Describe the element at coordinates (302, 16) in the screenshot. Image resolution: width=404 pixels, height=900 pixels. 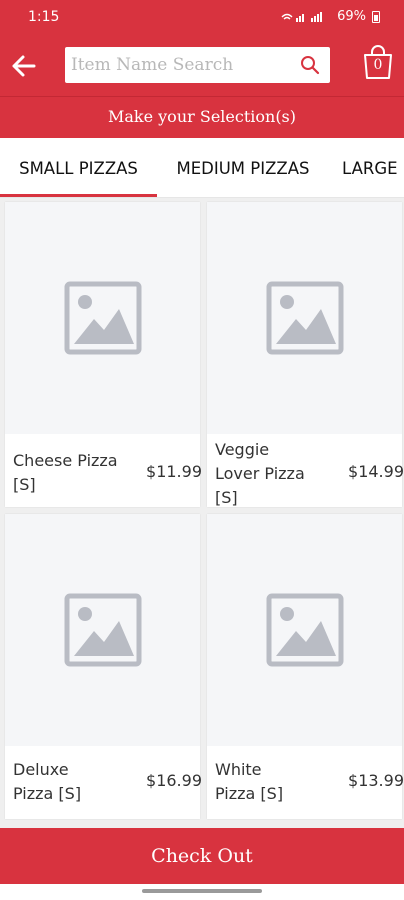
I see `signal-icon` at that location.